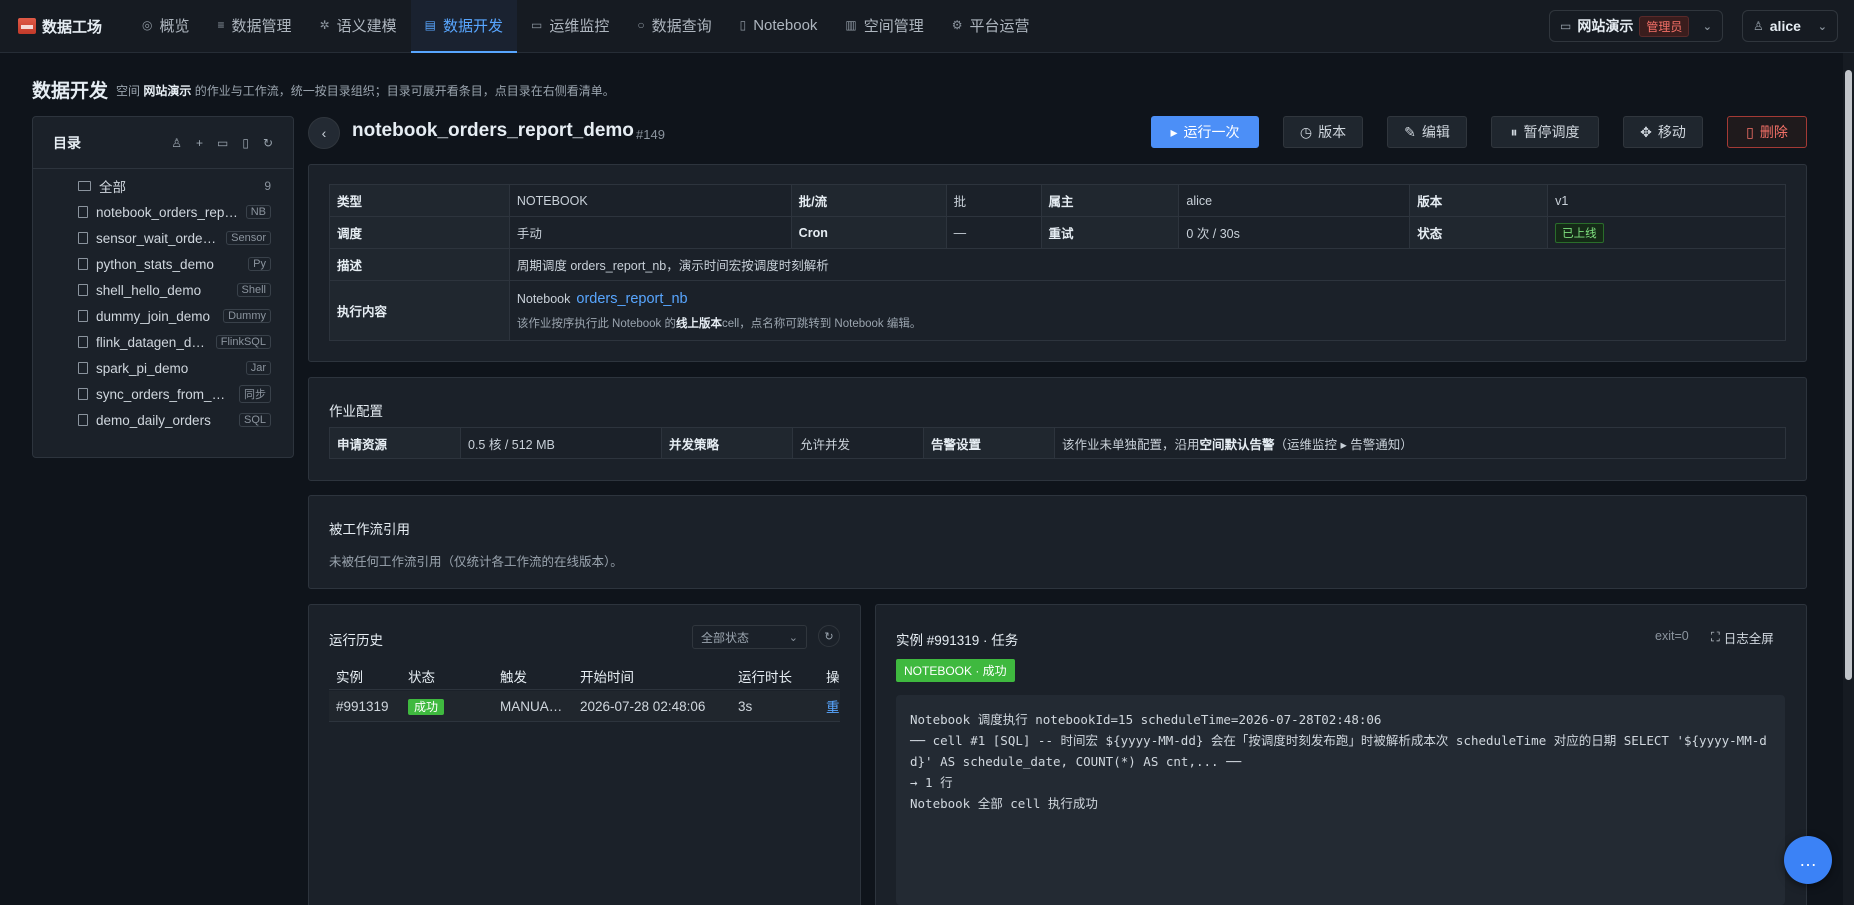 The width and height of the screenshot is (1854, 905). Describe the element at coordinates (163, 368) in the screenshot. I see `sidebar-item: spark_pi_demo Jar` at that location.